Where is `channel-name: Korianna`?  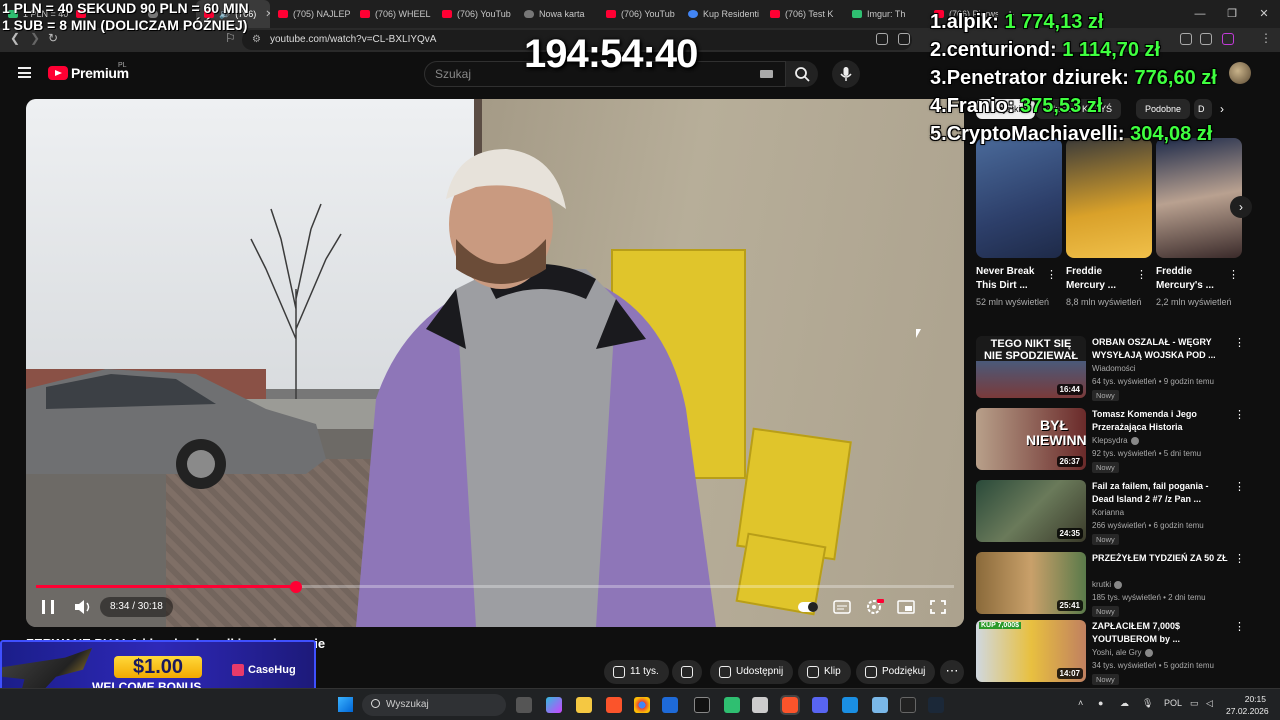
channel-name: Korianna is located at coordinates (1108, 512).